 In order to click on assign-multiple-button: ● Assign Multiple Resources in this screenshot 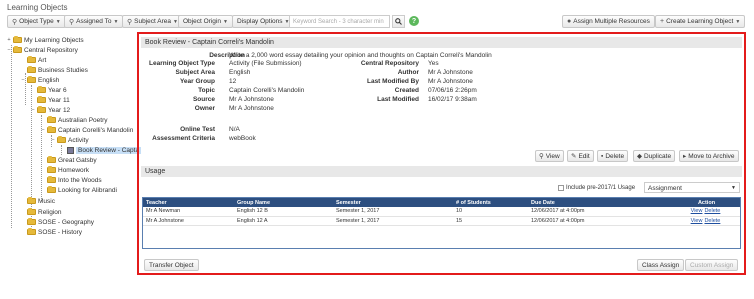, I will do `click(608, 21)`.